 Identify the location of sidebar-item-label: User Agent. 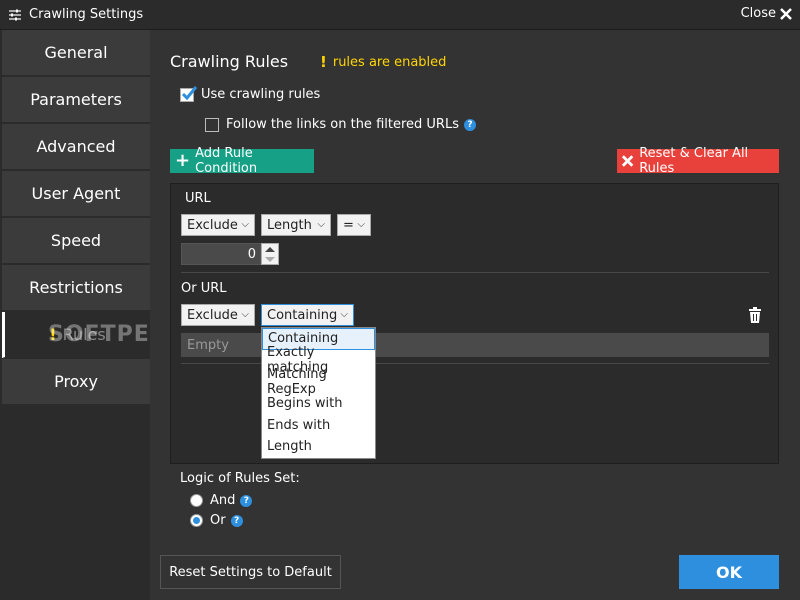
(76, 193).